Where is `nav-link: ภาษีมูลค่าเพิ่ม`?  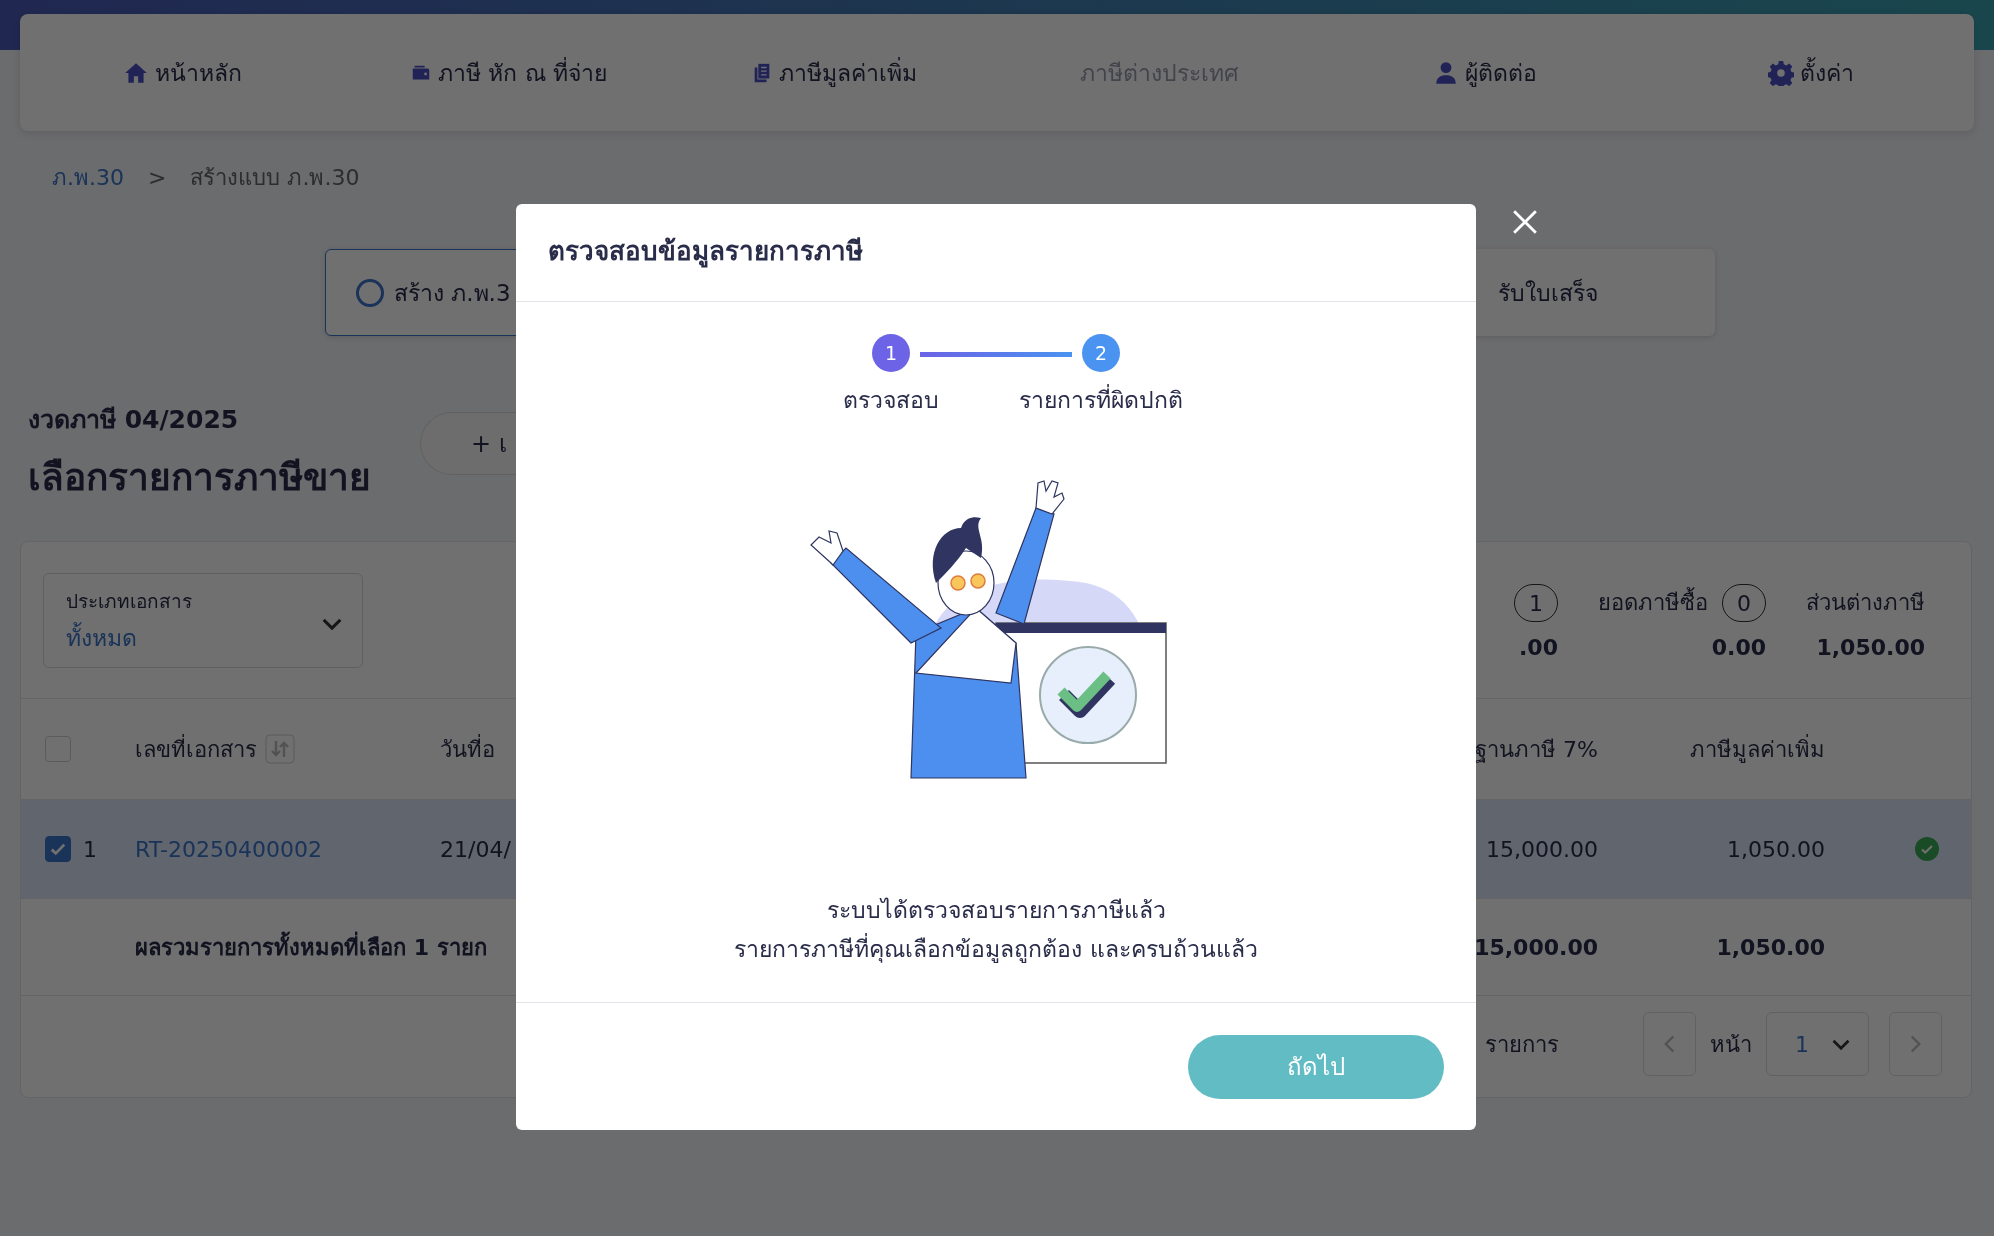 nav-link: ภาษีมูลค่าเพิ่ม is located at coordinates (834, 72).